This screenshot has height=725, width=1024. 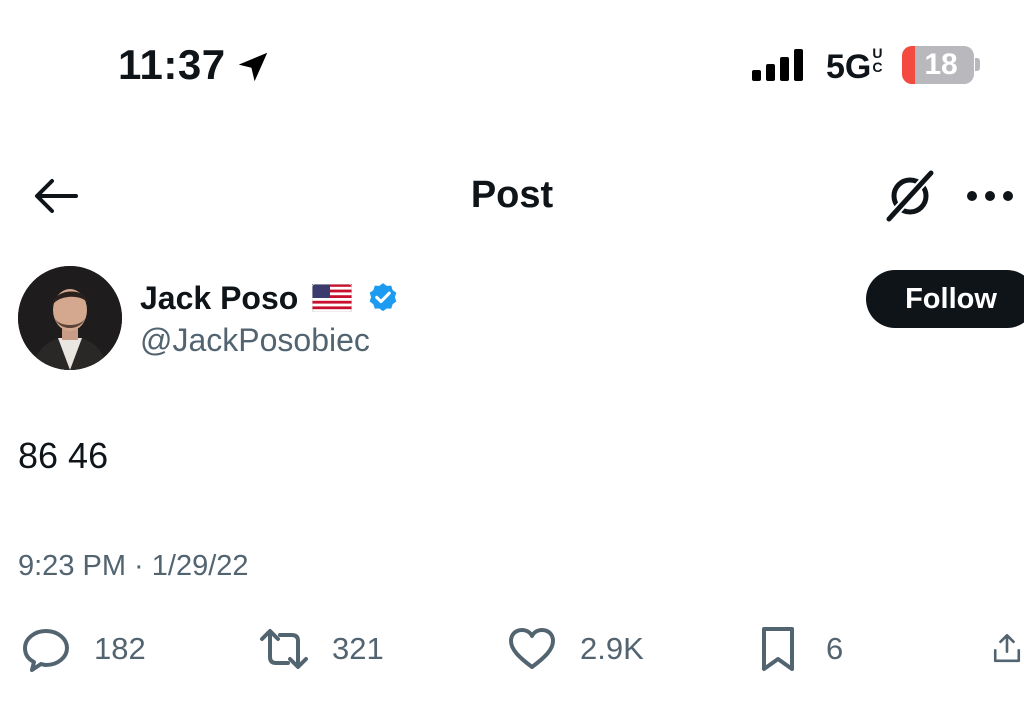 What do you see at coordinates (575, 649) in the screenshot?
I see `like-button: 2.9K` at bounding box center [575, 649].